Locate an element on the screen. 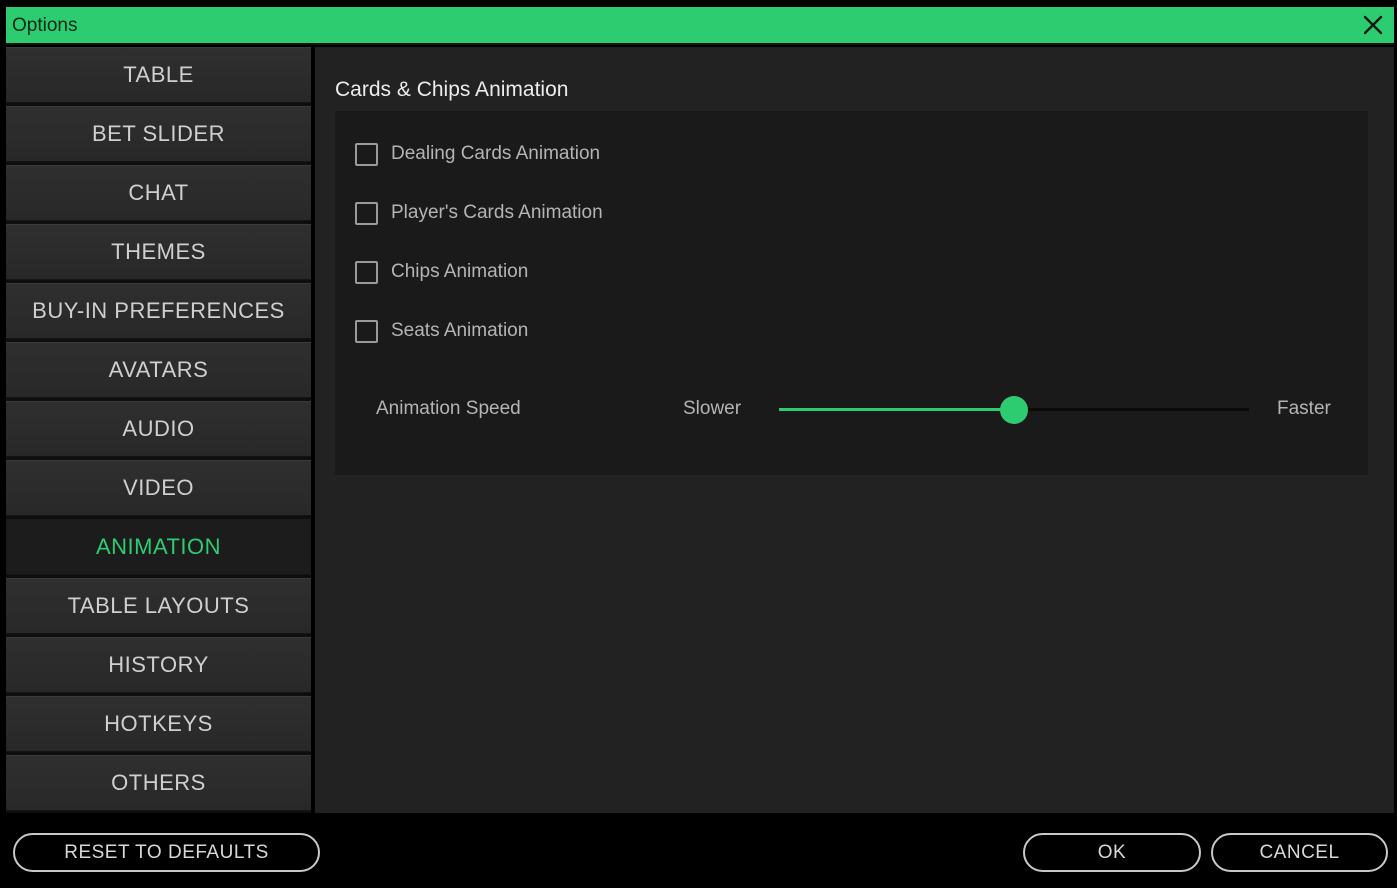 The height and width of the screenshot is (888, 1397). slider-fill is located at coordinates (896, 409).